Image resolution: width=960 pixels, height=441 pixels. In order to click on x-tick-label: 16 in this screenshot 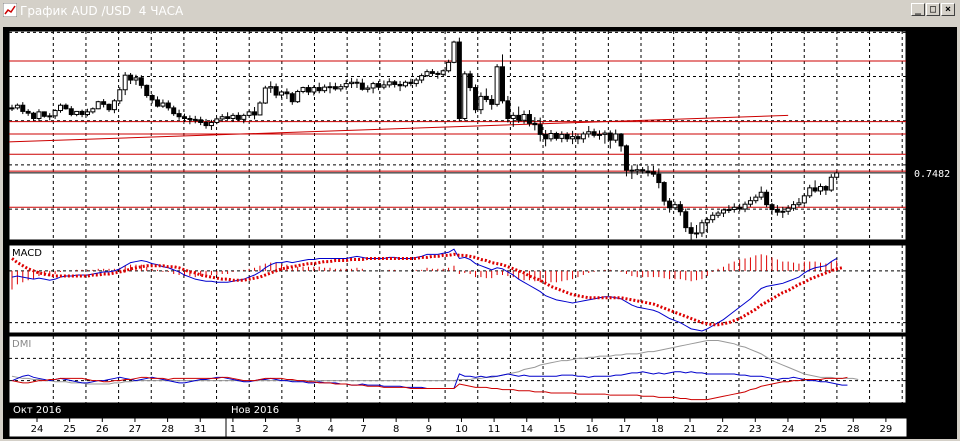, I will do `click(592, 429)`.